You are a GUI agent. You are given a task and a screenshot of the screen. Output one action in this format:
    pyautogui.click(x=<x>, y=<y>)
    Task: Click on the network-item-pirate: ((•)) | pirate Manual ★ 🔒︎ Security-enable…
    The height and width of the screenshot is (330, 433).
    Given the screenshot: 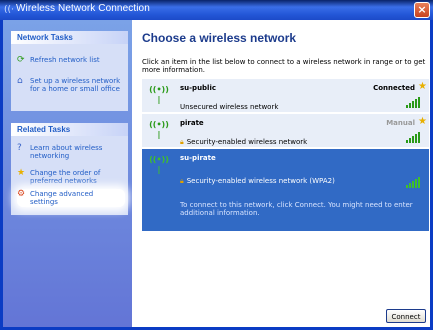 What is the action you would take?
    pyautogui.click(x=285, y=130)
    